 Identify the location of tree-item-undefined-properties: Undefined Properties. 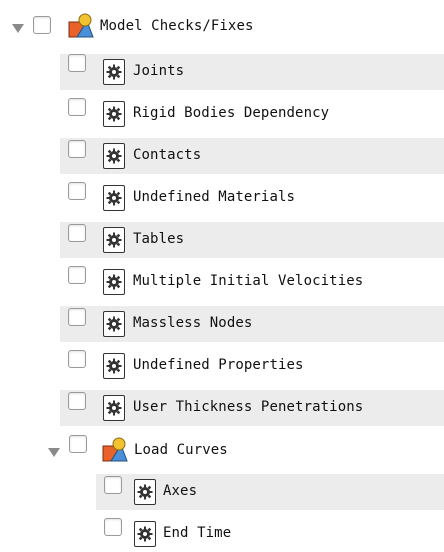
(252, 366).